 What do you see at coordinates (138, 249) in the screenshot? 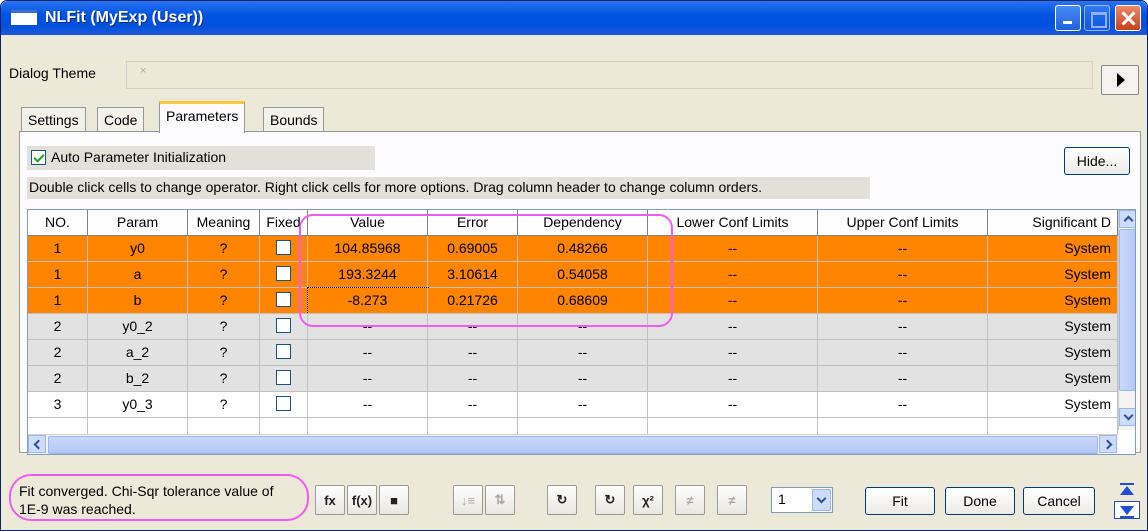
I see `table-cell: y0` at bounding box center [138, 249].